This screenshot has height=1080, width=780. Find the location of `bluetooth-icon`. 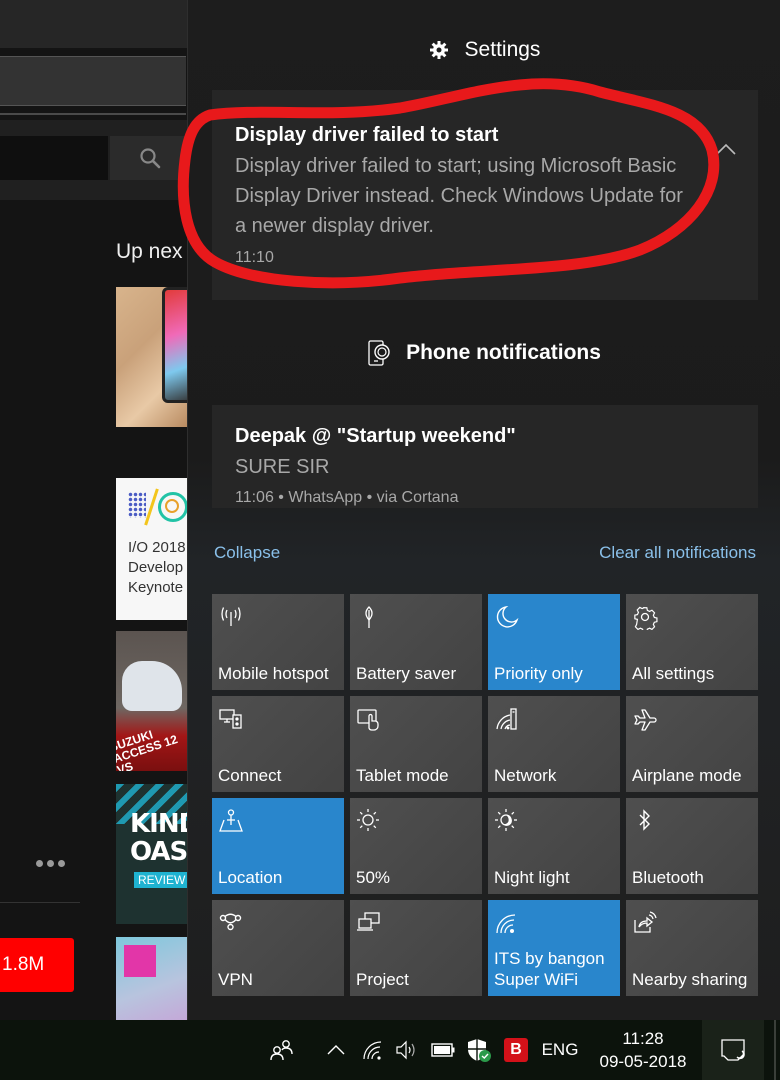

bluetooth-icon is located at coordinates (644, 820).